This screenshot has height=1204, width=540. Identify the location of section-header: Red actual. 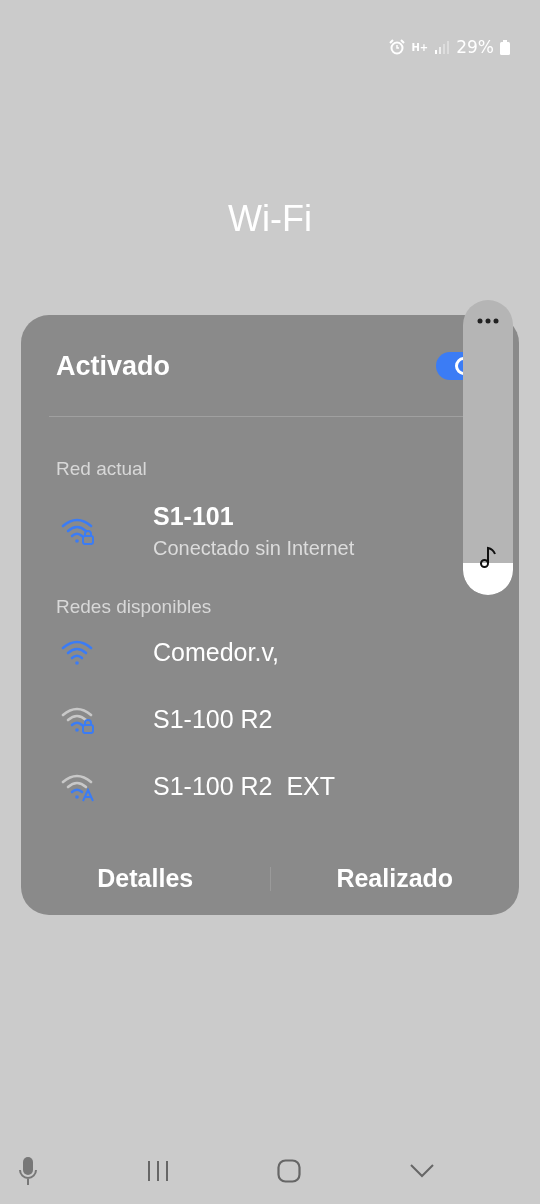
(101, 469).